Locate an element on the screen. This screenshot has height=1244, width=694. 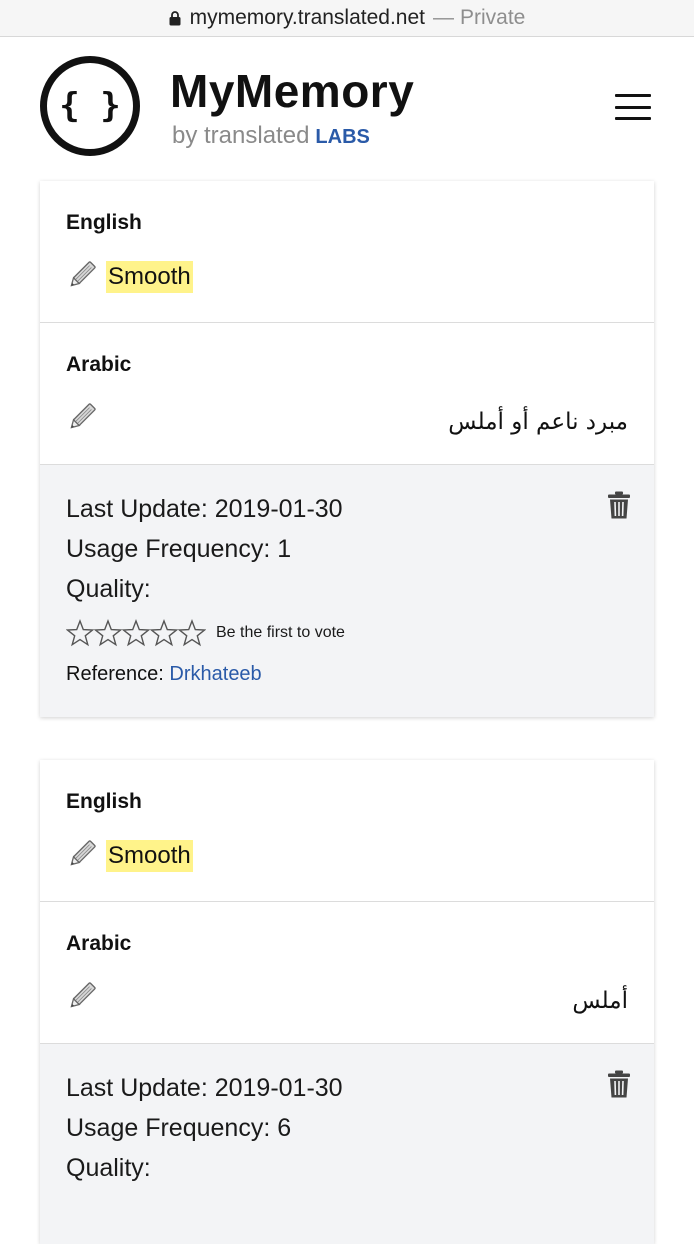
target-text: مبرد ناعم أو أملس is located at coordinates (538, 422).